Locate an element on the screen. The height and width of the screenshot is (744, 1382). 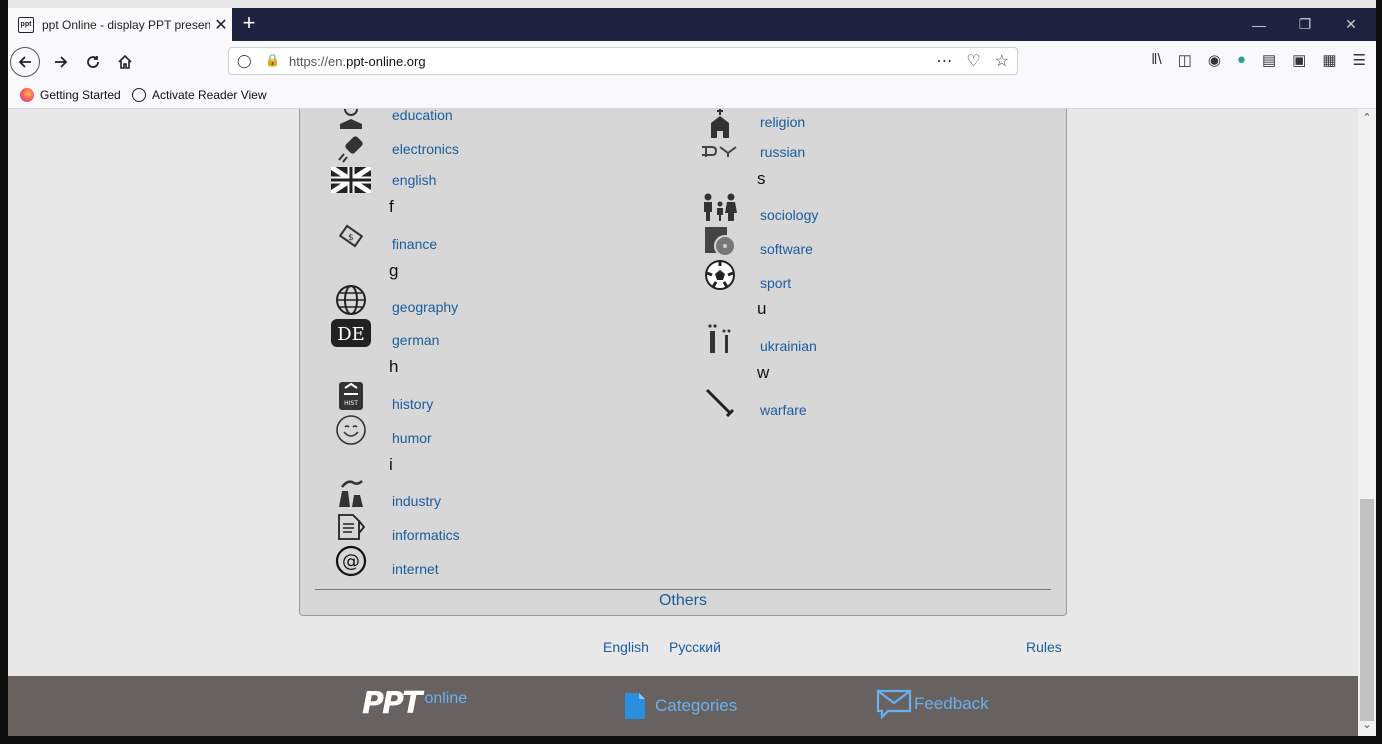
ball-icon is located at coordinates (720, 275).